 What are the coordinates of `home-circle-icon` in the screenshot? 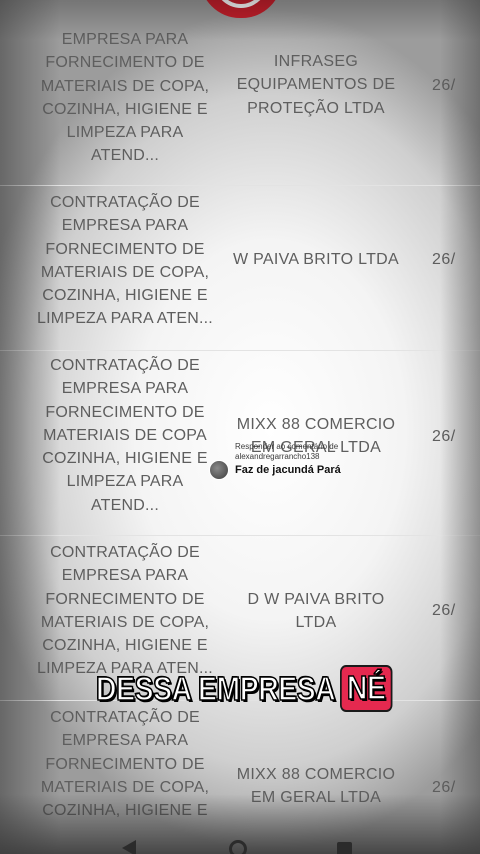 It's located at (238, 847).